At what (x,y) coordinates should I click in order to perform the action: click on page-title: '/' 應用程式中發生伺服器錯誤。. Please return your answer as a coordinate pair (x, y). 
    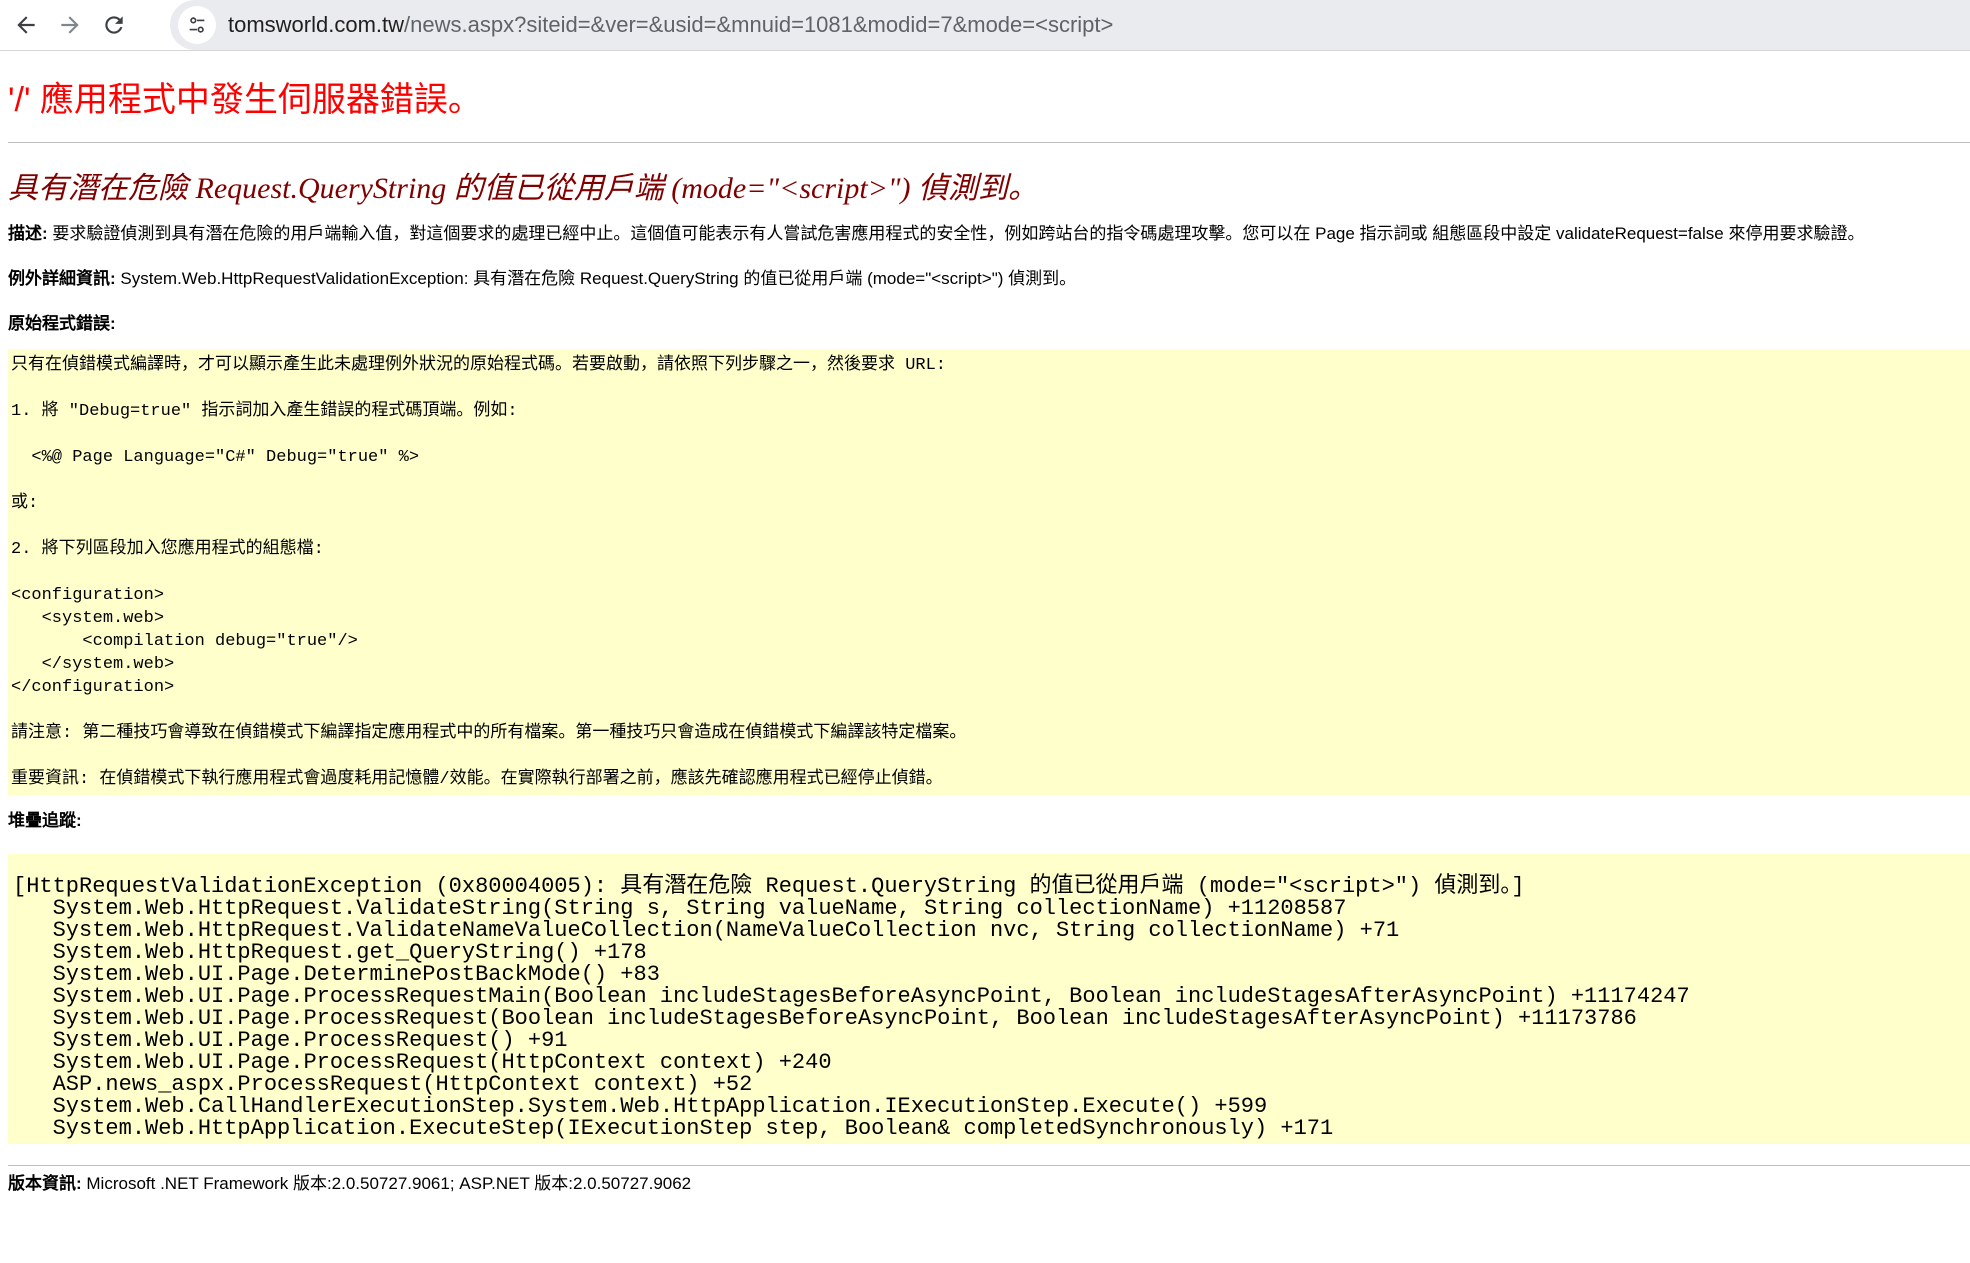
    Looking at the image, I should click on (245, 100).